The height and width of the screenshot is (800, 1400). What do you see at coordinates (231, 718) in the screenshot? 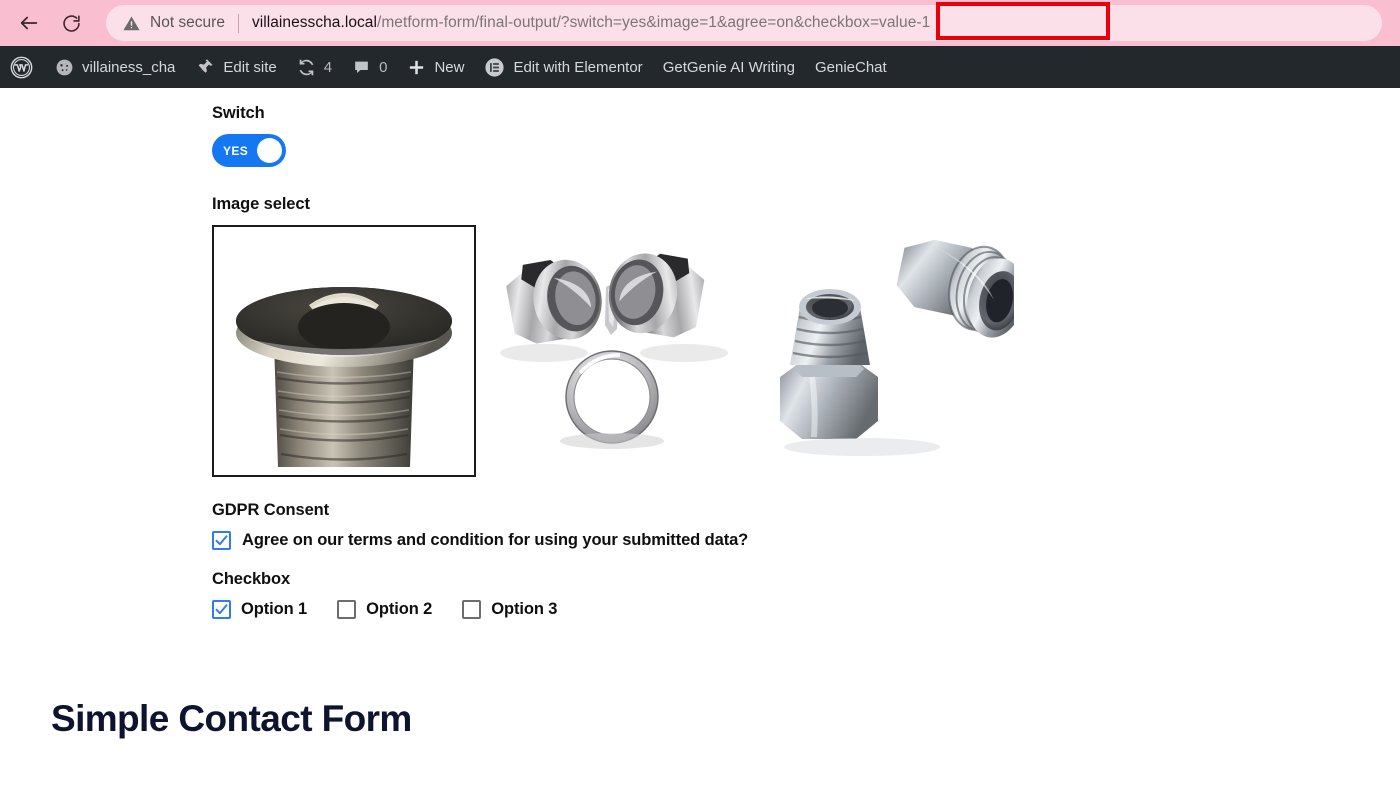
I see `page-title: Simple Contact Form` at bounding box center [231, 718].